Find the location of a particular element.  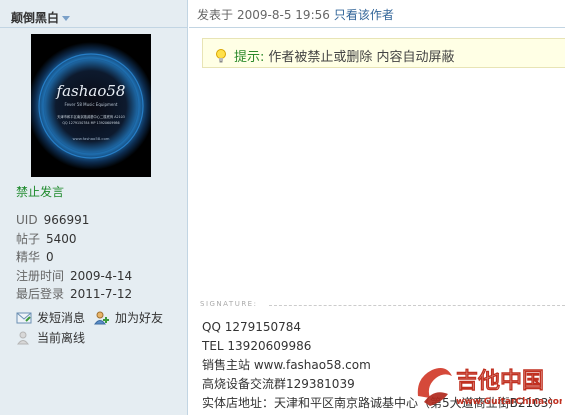

post-date: 2009-8-5 19:56 is located at coordinates (283, 15).